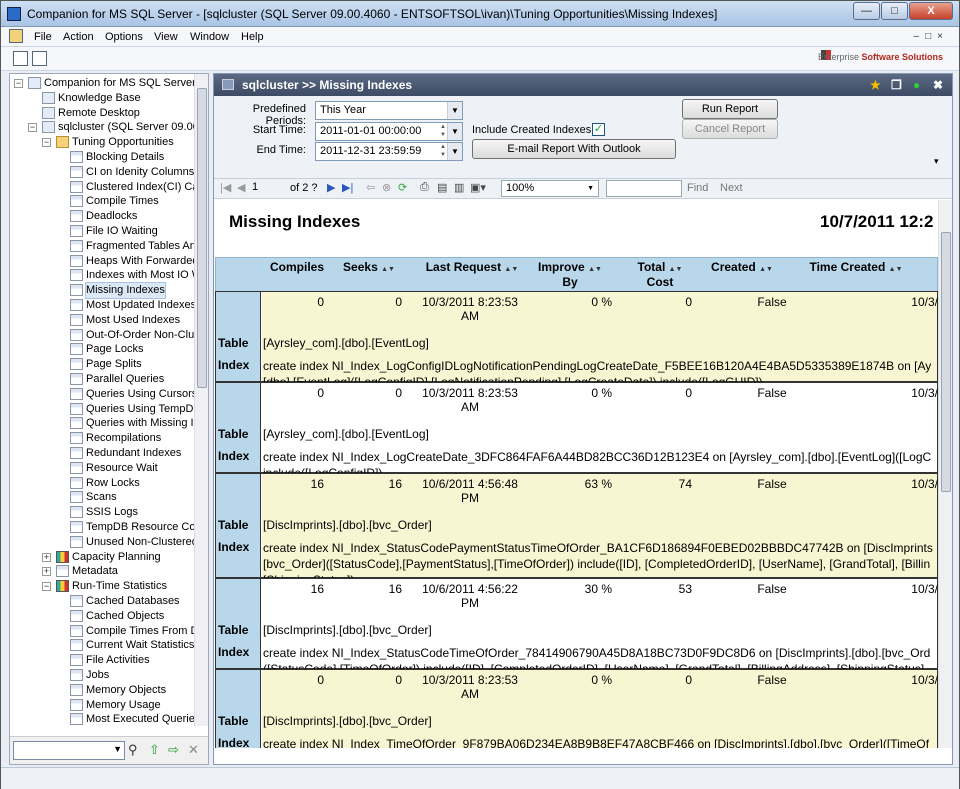  I want to click on last-page-icon: ▶|, so click(347, 187).